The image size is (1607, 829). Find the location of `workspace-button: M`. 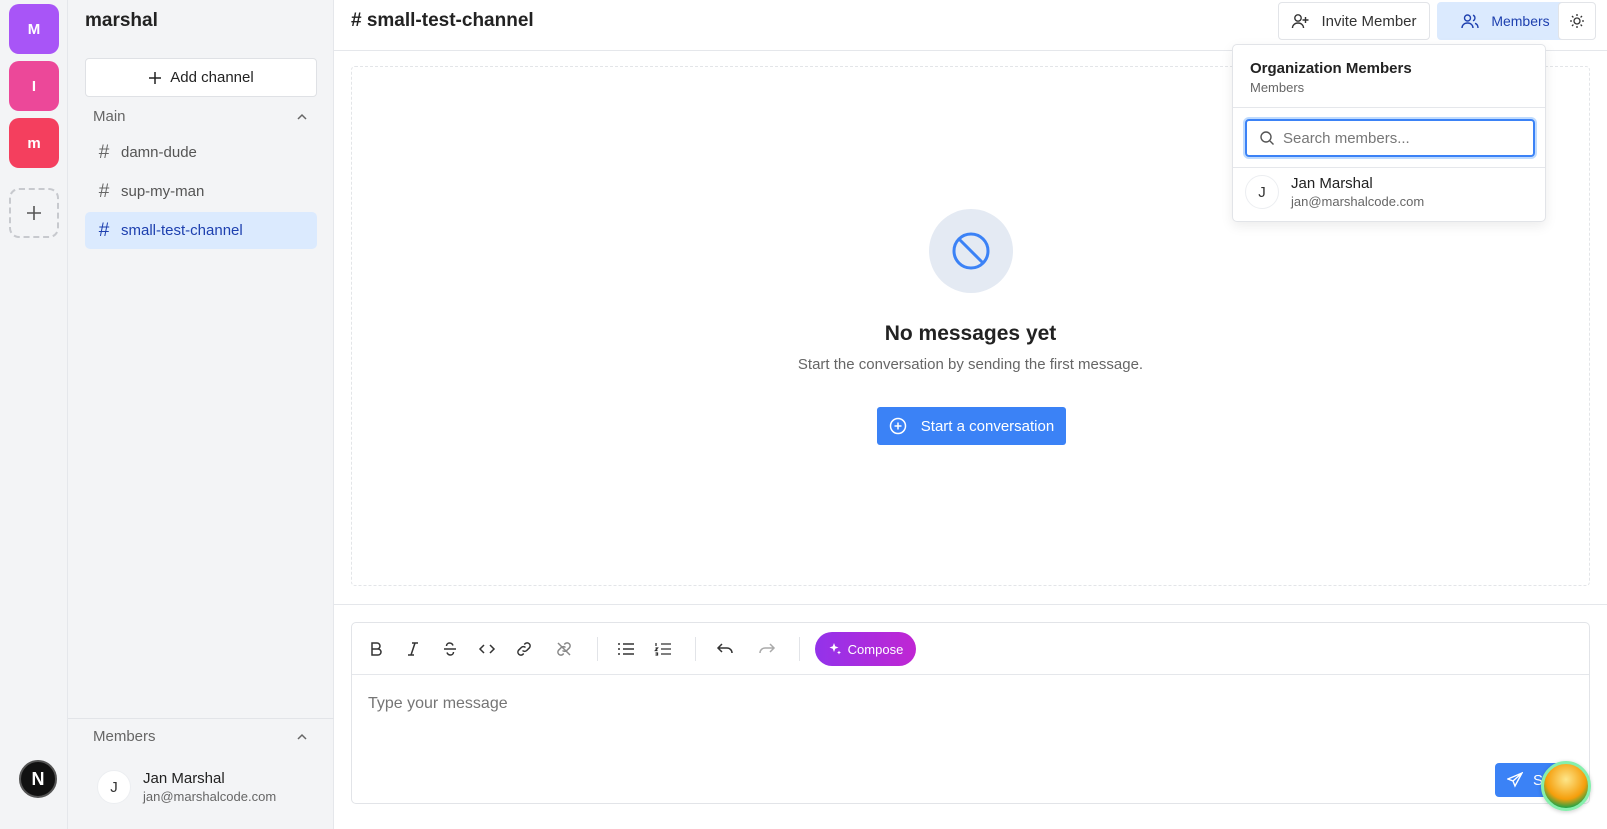

workspace-button: M is located at coordinates (34, 29).